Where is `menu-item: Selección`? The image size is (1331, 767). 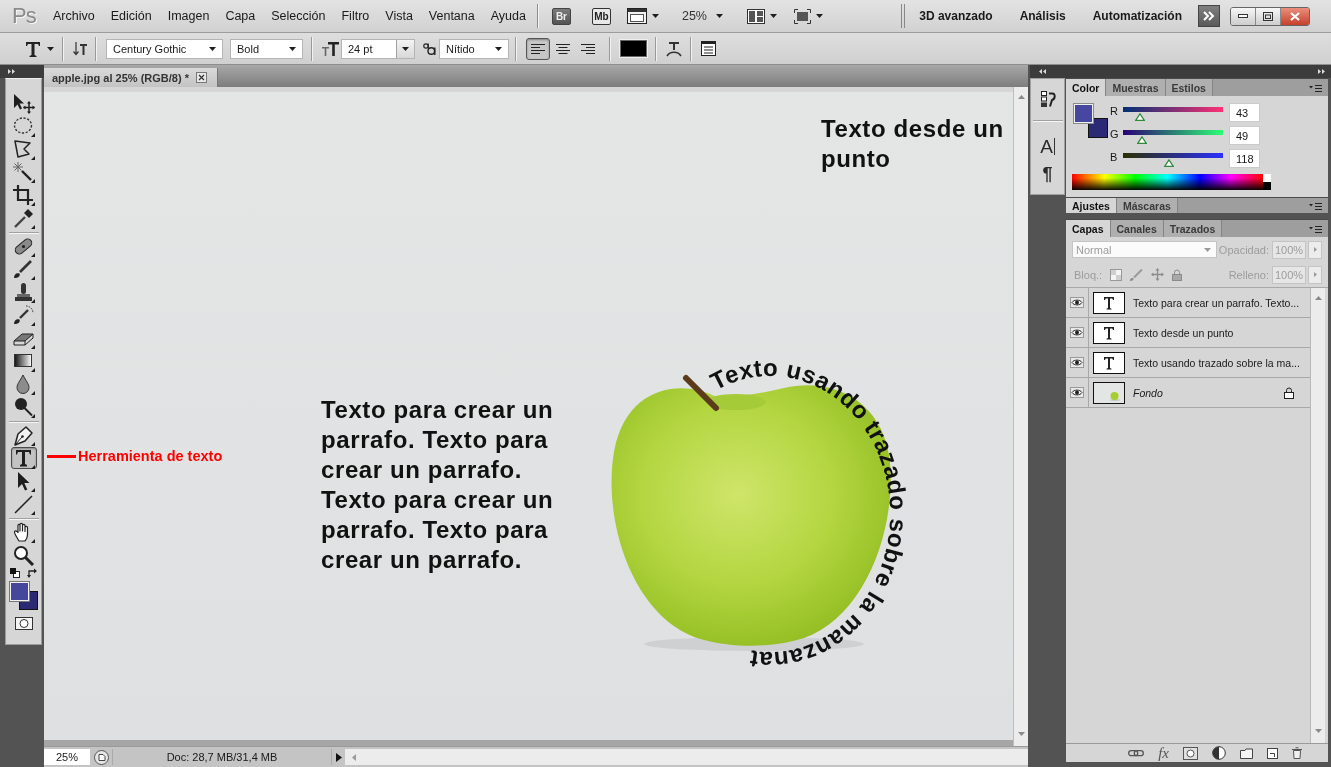 menu-item: Selección is located at coordinates (298, 16).